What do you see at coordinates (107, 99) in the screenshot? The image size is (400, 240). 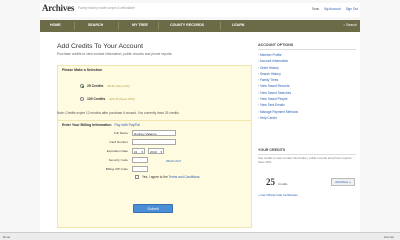 I see `option-100-credits: 100 Credits $29.95 (Save 25%)` at bounding box center [107, 99].